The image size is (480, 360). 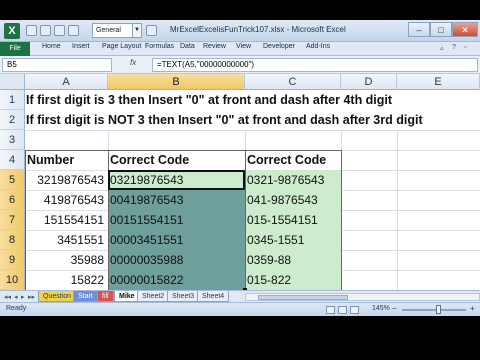 I want to click on tab-page-layout: Page Layout, so click(x=121, y=46).